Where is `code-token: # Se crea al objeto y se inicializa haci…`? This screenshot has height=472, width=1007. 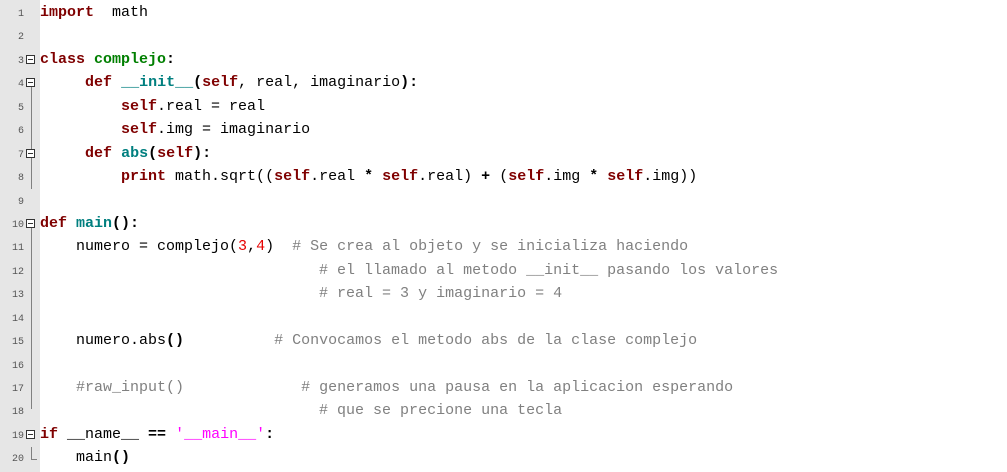
code-token: # Se crea al objeto y se inicializa haci… is located at coordinates (490, 247).